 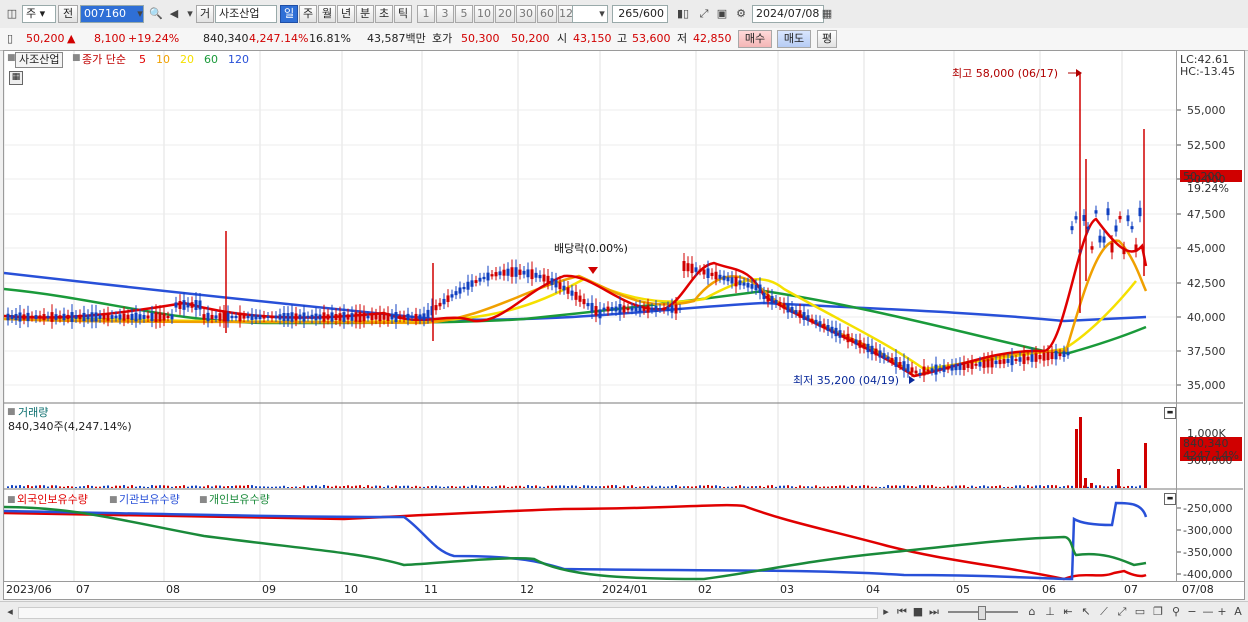 What do you see at coordinates (174, 14) in the screenshot?
I see `speaker-icon: ◀` at bounding box center [174, 14].